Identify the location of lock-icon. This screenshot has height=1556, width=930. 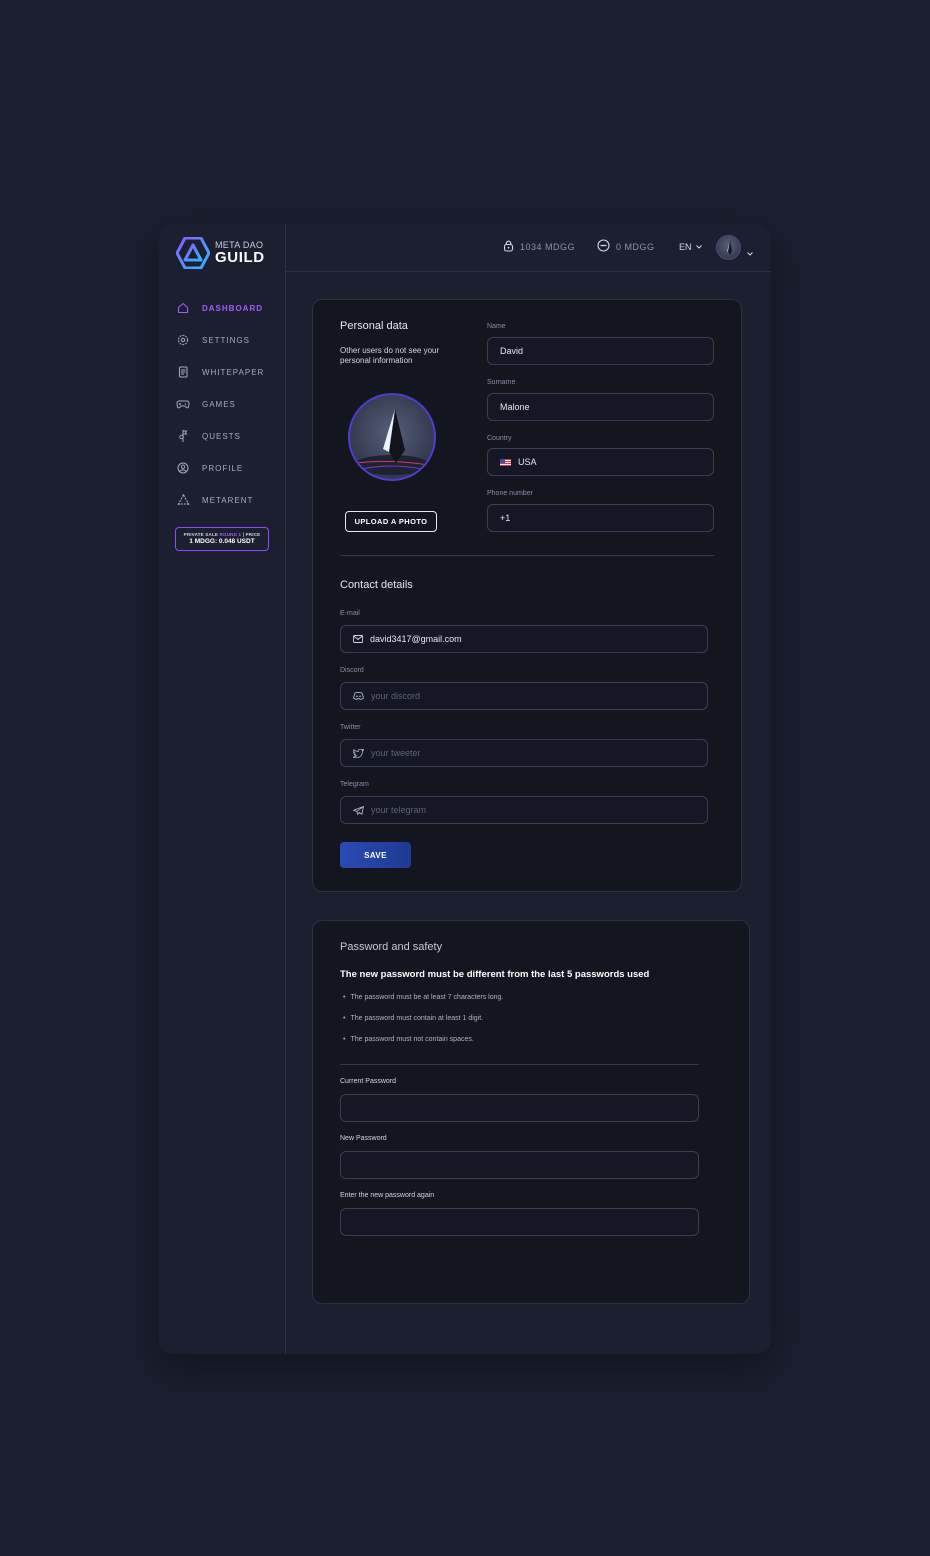
(508, 246).